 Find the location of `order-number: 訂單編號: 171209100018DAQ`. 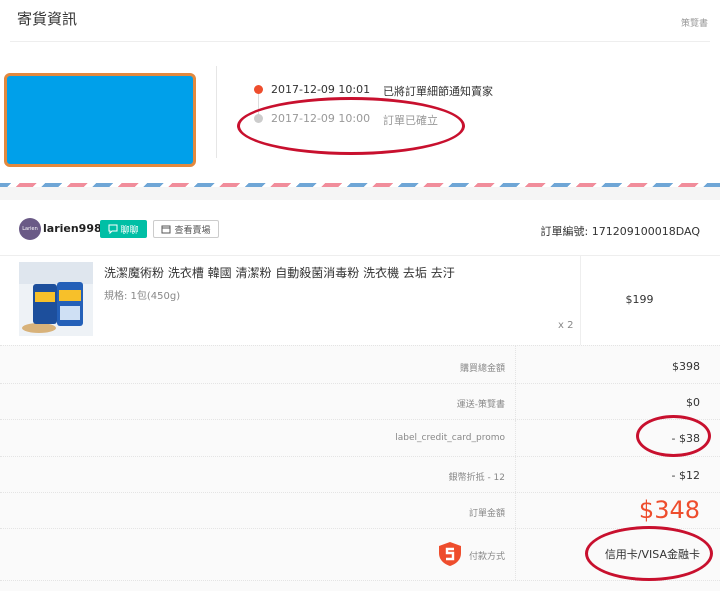

order-number: 訂單編號: 171209100018DAQ is located at coordinates (620, 231).